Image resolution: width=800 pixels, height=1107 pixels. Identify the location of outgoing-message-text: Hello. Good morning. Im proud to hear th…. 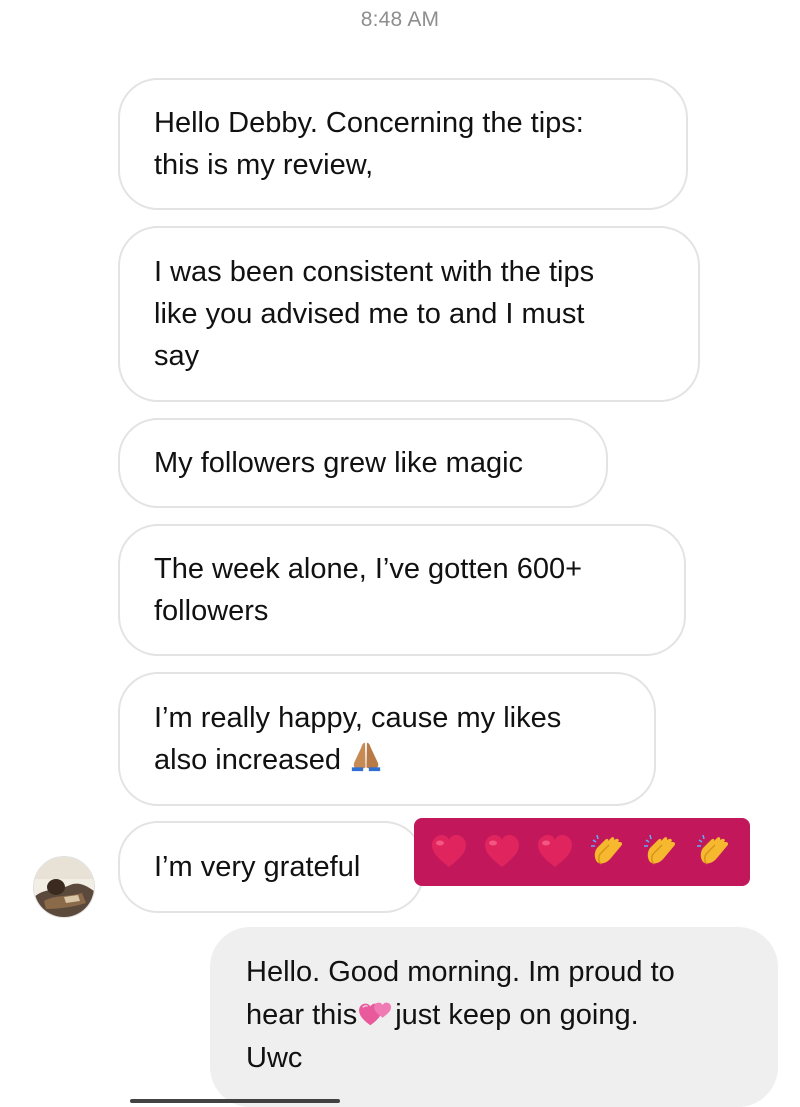
(460, 1015).